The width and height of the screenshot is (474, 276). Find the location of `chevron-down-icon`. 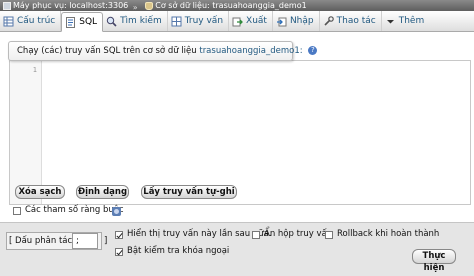

chevron-down-icon is located at coordinates (390, 21).